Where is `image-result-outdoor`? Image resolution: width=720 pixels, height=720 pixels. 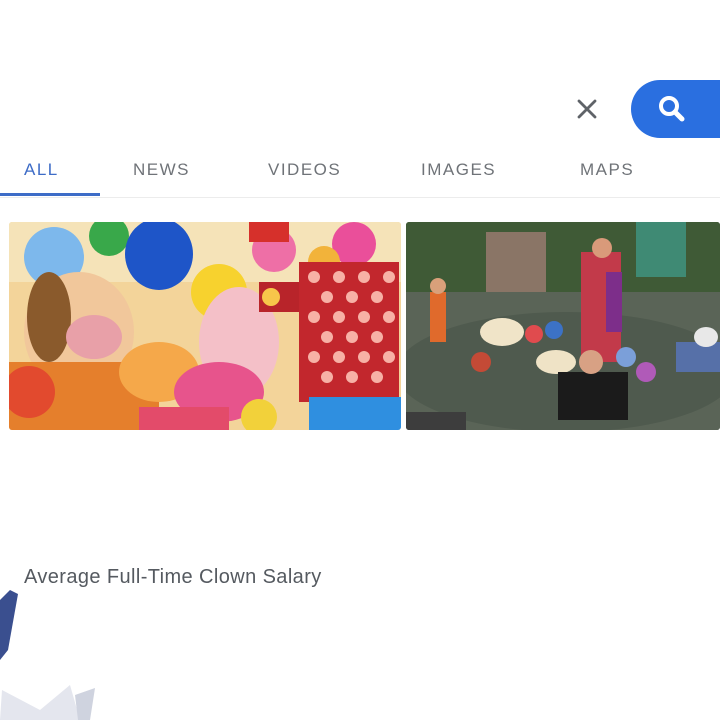 image-result-outdoor is located at coordinates (563, 326).